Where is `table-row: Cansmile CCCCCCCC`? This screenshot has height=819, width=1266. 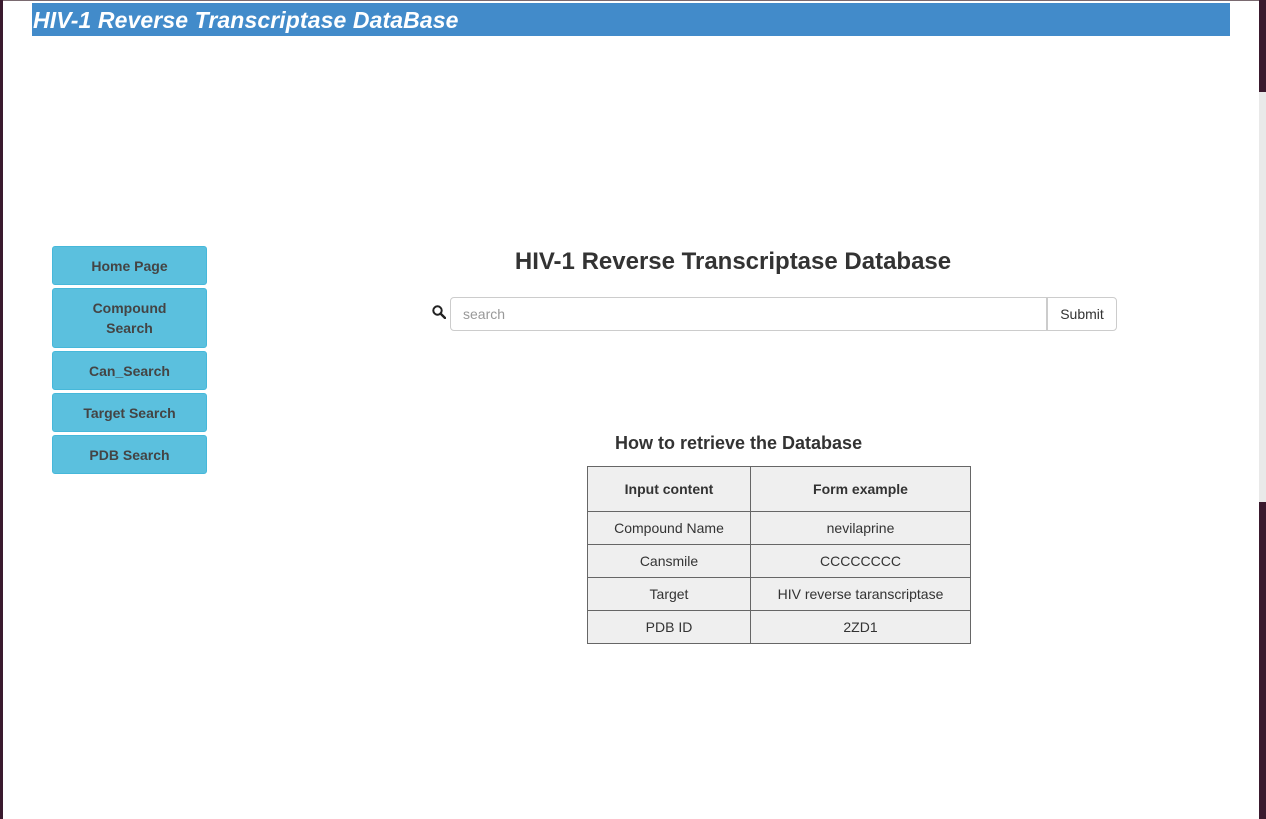
table-row: Cansmile CCCCCCCC is located at coordinates (779, 561).